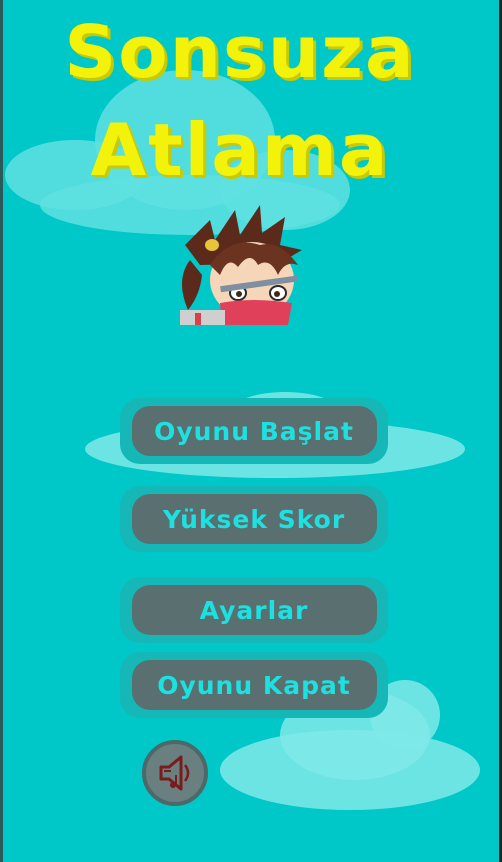  I want to click on game-title-line2: Atlama, so click(240, 150).